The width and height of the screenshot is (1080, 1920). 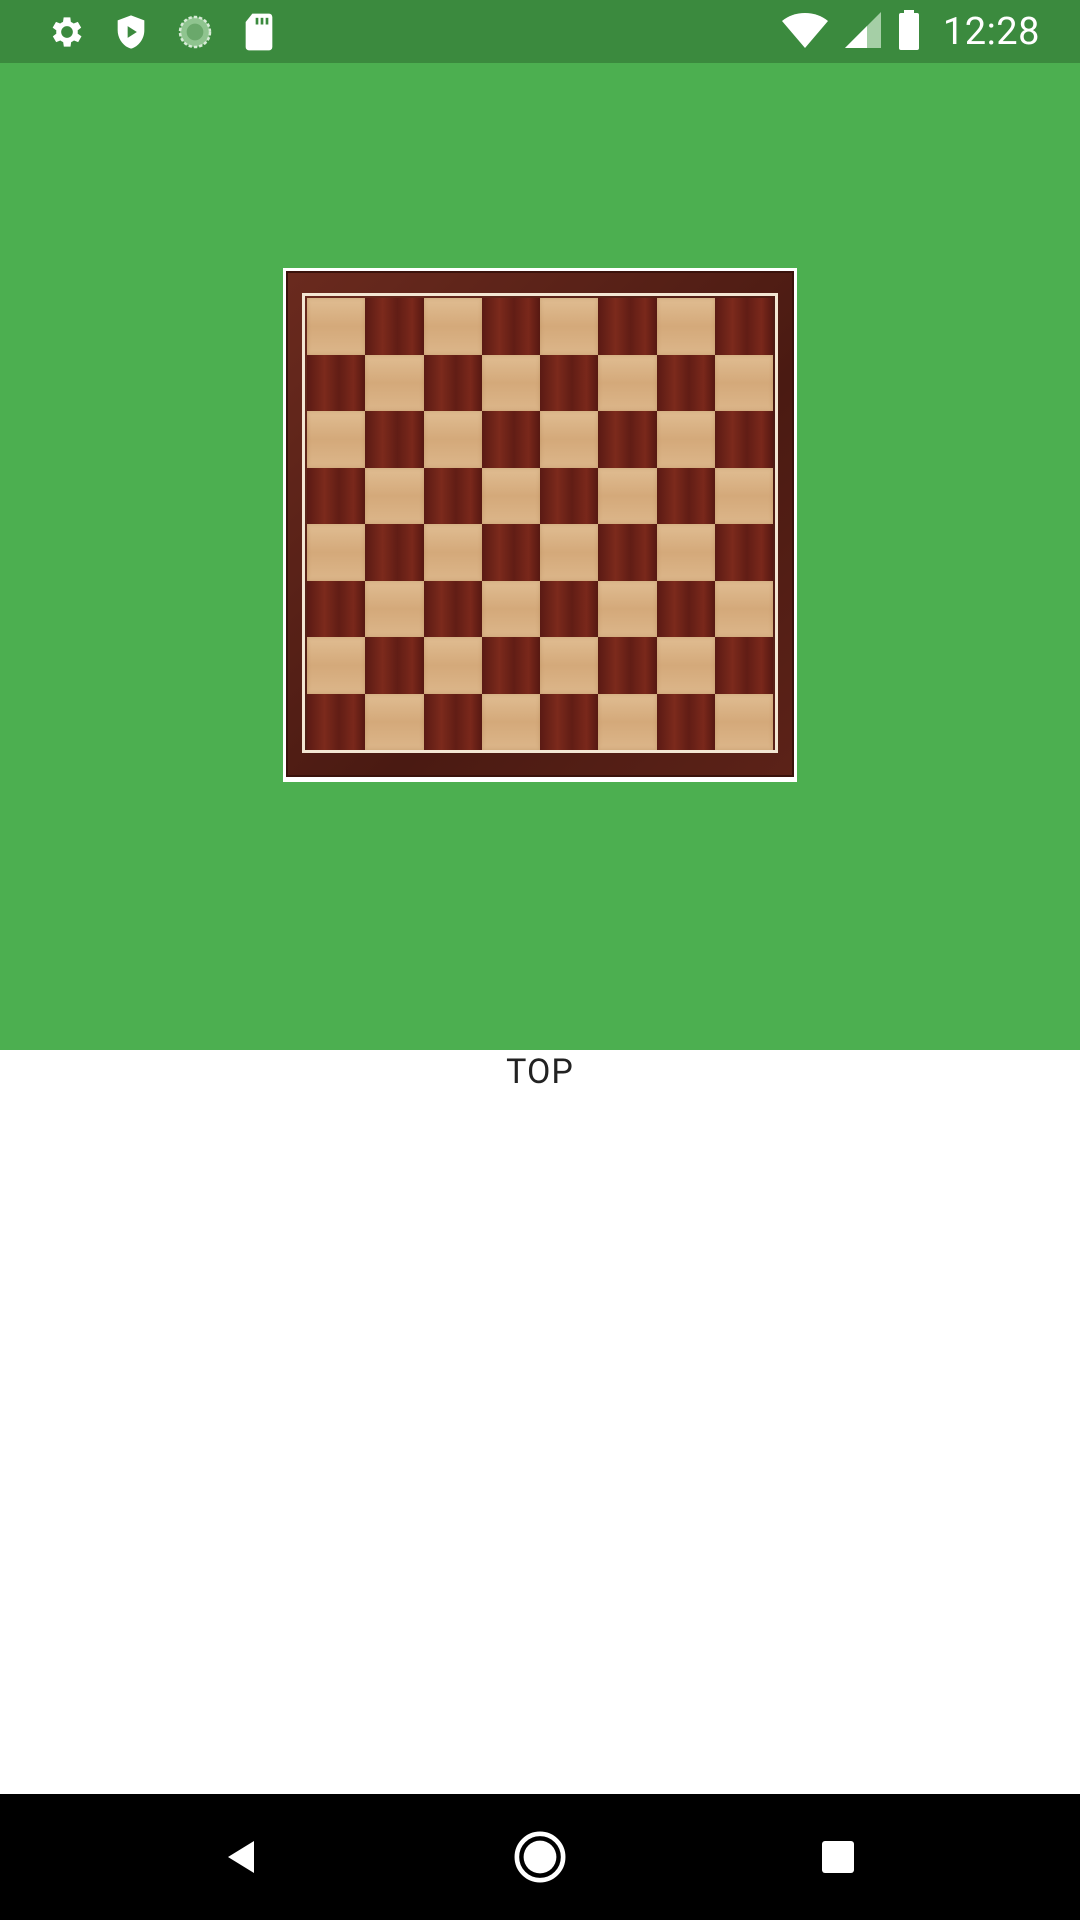 I want to click on navigation-bar, so click(x=540, y=1857).